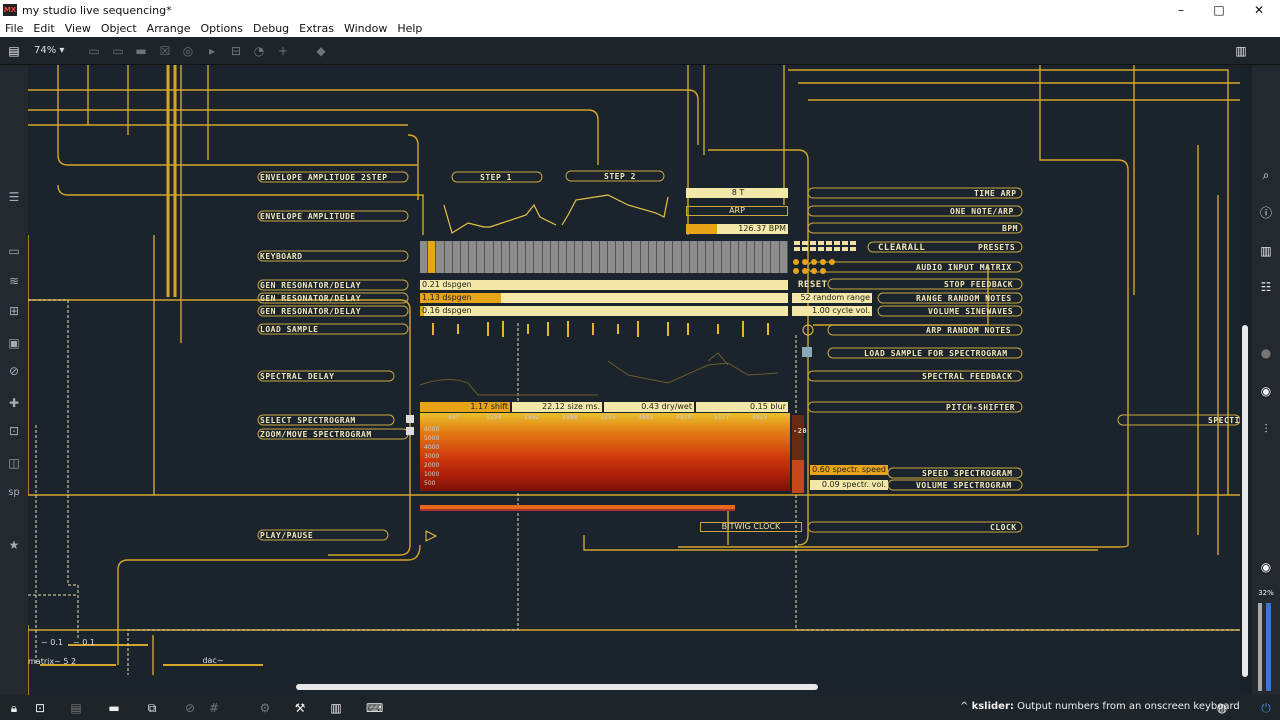 The image size is (1280, 720). What do you see at coordinates (14, 51) in the screenshot?
I see `sidebar-toggle-icon: ▤` at bounding box center [14, 51].